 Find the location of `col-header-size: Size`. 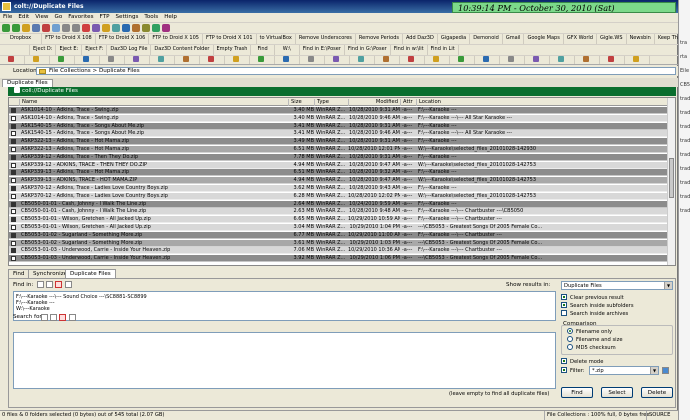

col-header-size: Size is located at coordinates (301, 102).